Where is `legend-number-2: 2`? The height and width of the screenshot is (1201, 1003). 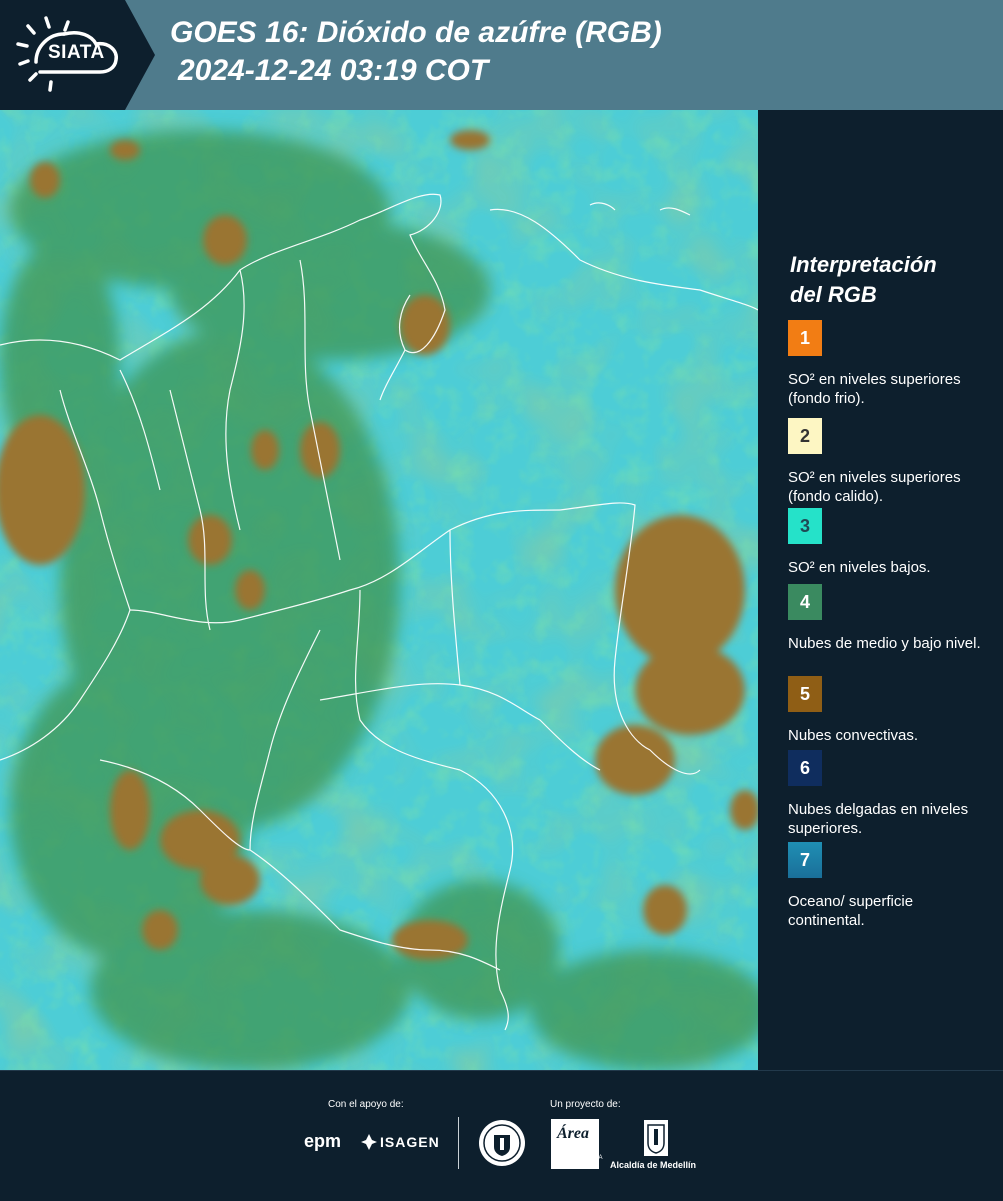
legend-number-2: 2 is located at coordinates (804, 435).